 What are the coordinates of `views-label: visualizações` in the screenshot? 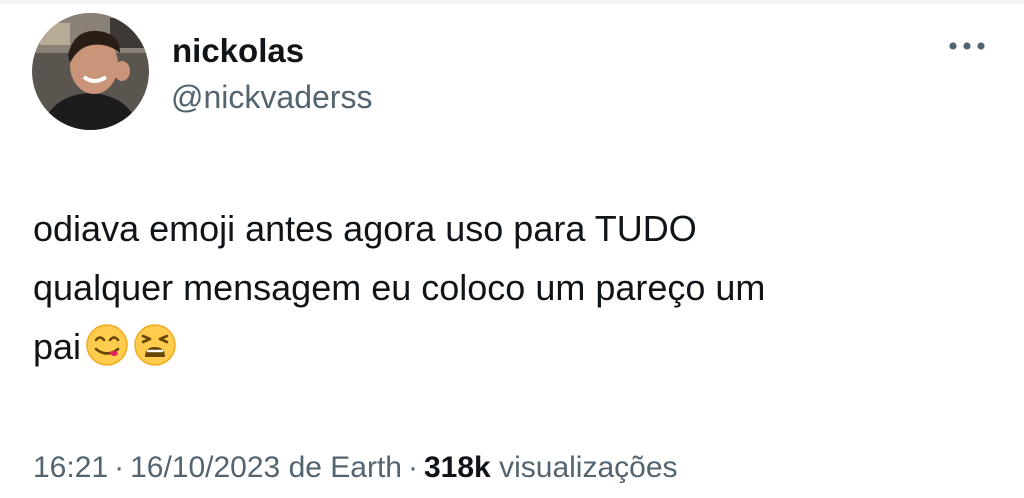 It's located at (588, 467).